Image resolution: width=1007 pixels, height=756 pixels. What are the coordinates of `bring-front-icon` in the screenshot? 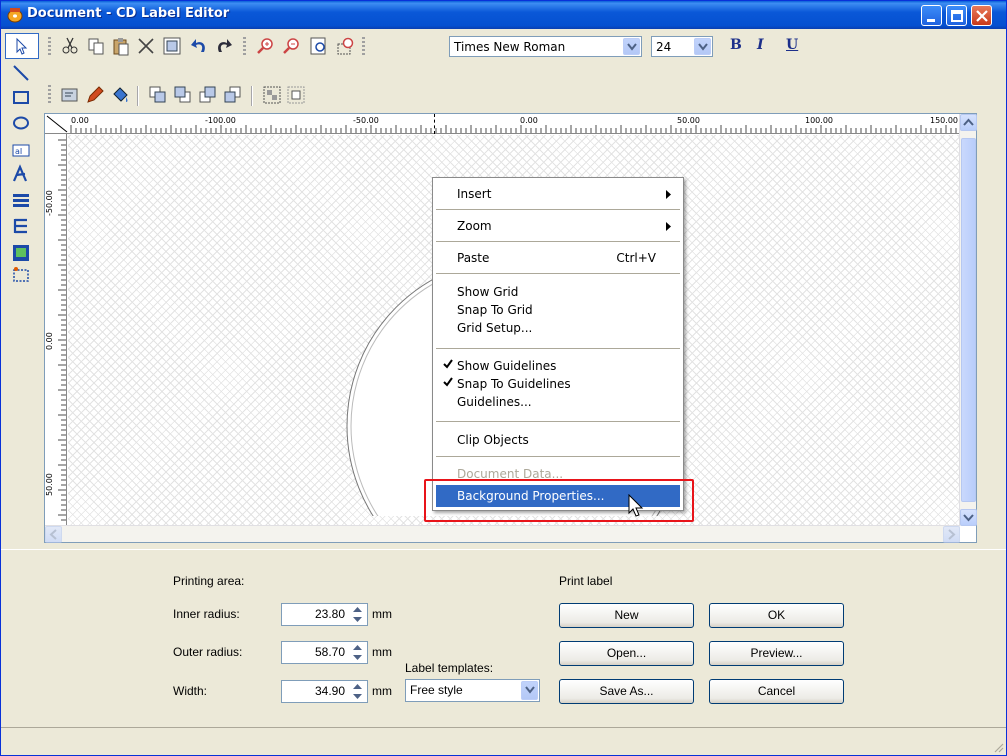 It's located at (158, 95).